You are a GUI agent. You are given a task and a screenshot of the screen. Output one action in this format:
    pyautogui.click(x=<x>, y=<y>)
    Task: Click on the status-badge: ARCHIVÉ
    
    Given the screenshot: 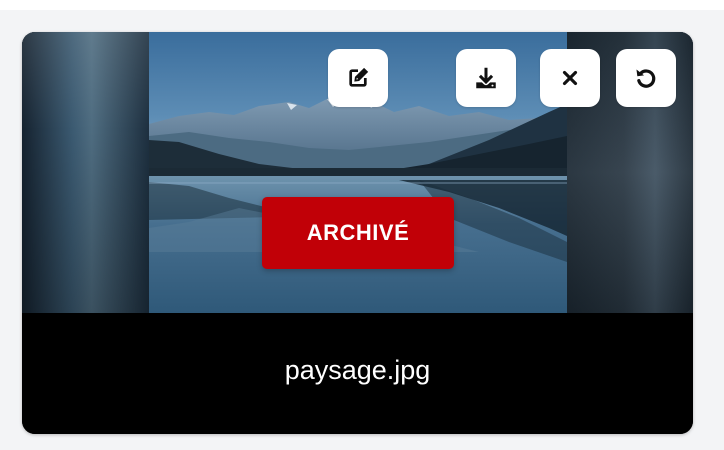 What is the action you would take?
    pyautogui.click(x=358, y=233)
    